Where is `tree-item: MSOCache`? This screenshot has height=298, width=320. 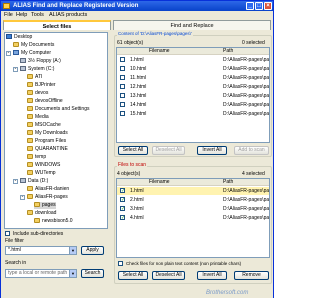 tree-item: MSOCache is located at coordinates (44, 125).